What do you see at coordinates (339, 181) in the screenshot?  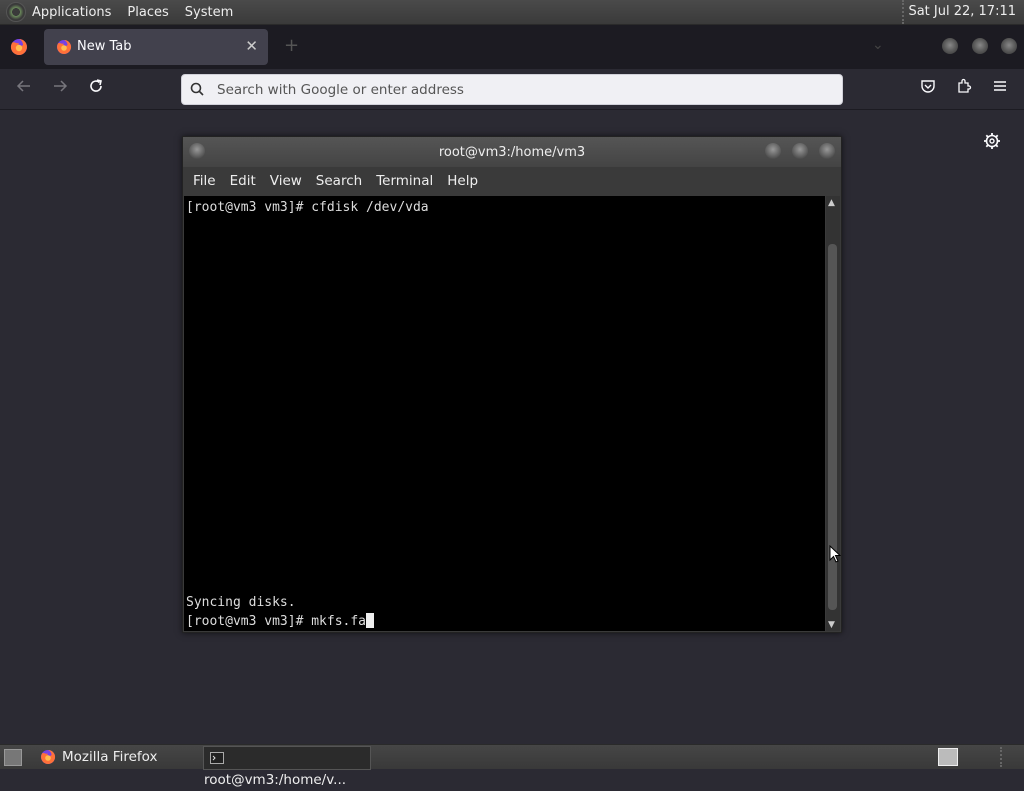 I see `menu-search: Search` at bounding box center [339, 181].